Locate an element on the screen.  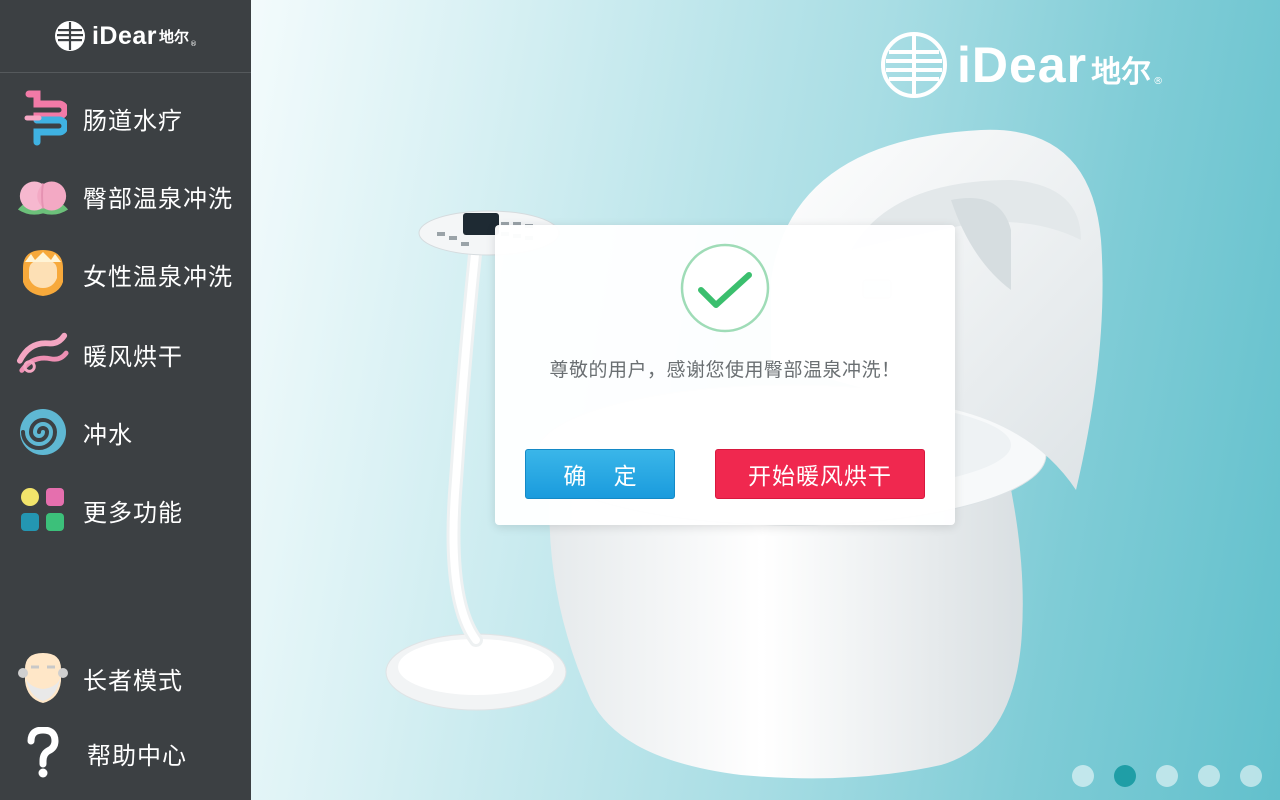
question-icon is located at coordinates (43, 753).